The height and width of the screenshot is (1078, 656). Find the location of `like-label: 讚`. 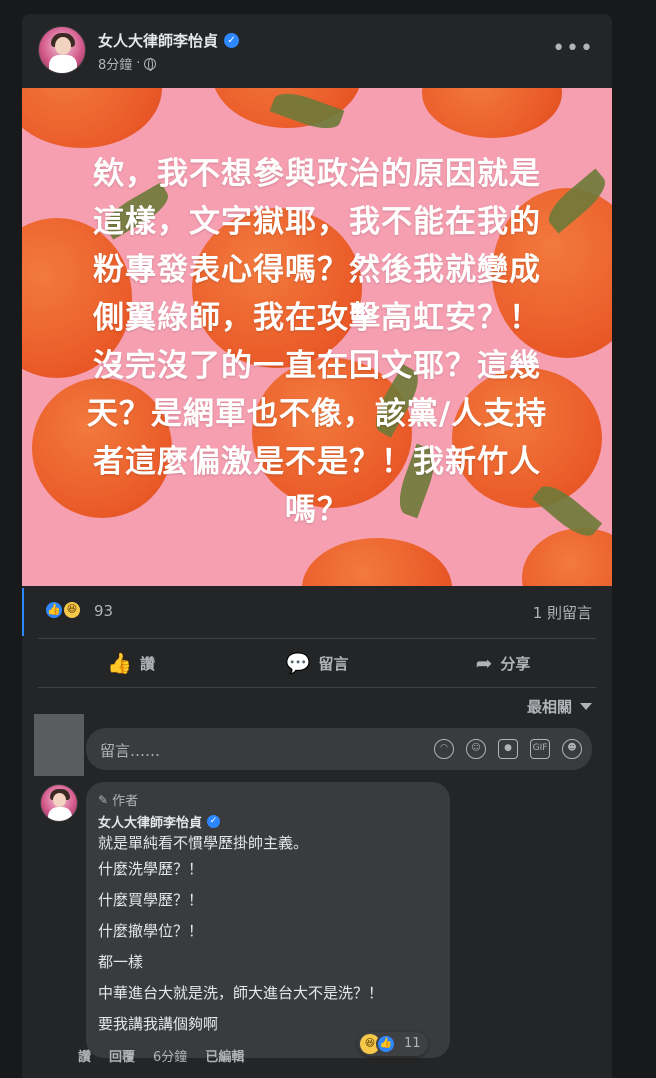

like-label: 讚 is located at coordinates (147, 663).